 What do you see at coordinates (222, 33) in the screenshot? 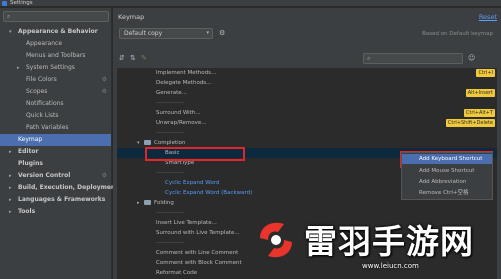
I see `gear-icon: ⚙` at bounding box center [222, 33].